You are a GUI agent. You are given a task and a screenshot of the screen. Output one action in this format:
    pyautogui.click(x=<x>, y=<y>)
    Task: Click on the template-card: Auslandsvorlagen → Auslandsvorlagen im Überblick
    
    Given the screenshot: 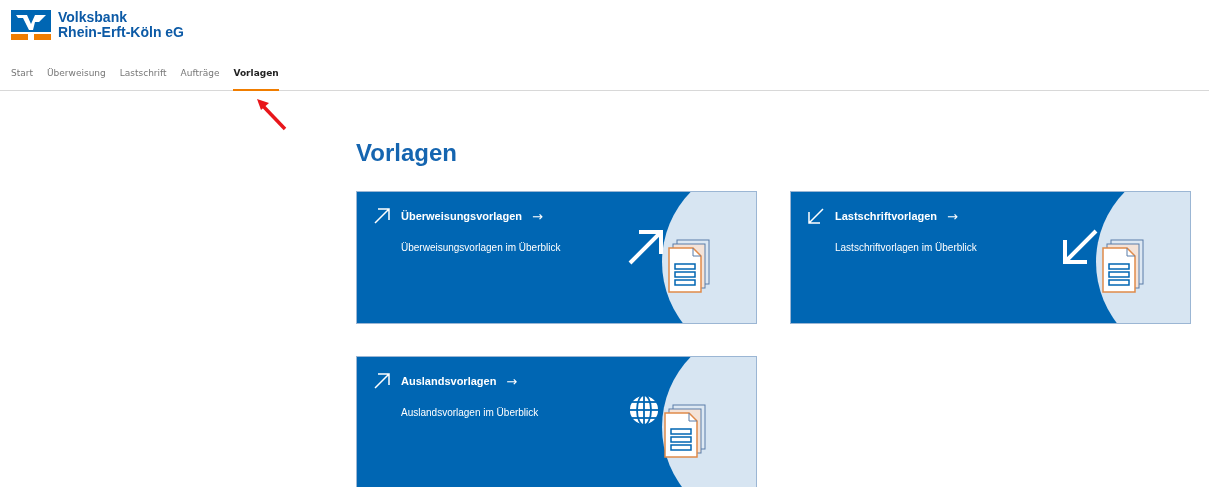 What is the action you would take?
    pyautogui.click(x=556, y=421)
    